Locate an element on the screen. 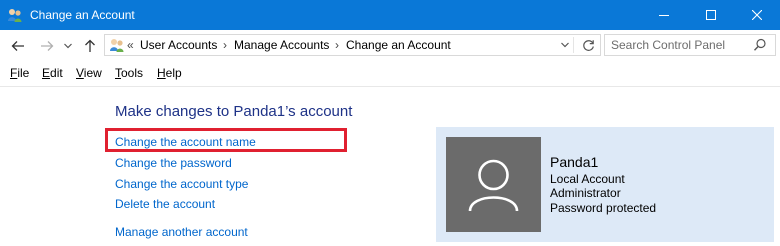  menu-view: View is located at coordinates (89, 73).